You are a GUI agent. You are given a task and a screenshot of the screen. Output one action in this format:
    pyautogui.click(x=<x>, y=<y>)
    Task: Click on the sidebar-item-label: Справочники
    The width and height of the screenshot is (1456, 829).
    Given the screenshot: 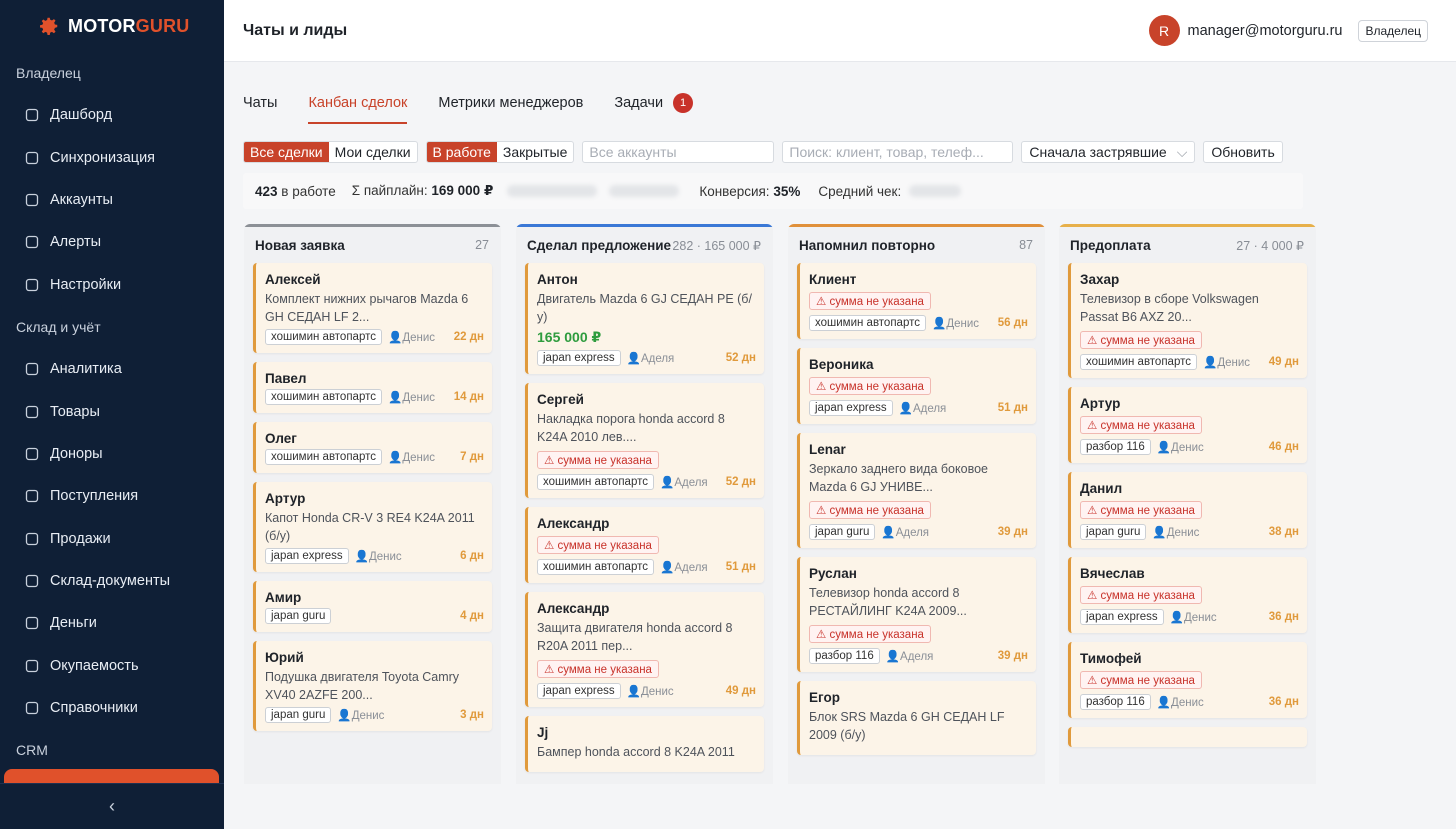 What is the action you would take?
    pyautogui.click(x=94, y=708)
    